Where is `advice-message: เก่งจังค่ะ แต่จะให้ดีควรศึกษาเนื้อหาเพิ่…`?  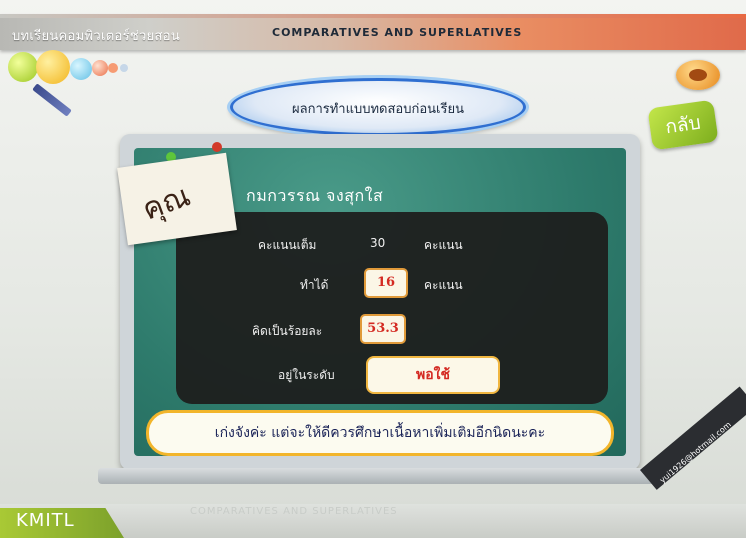 advice-message: เก่งจังค่ะ แต่จะให้ดีควรศึกษาเนื้อหาเพิ่… is located at coordinates (380, 433).